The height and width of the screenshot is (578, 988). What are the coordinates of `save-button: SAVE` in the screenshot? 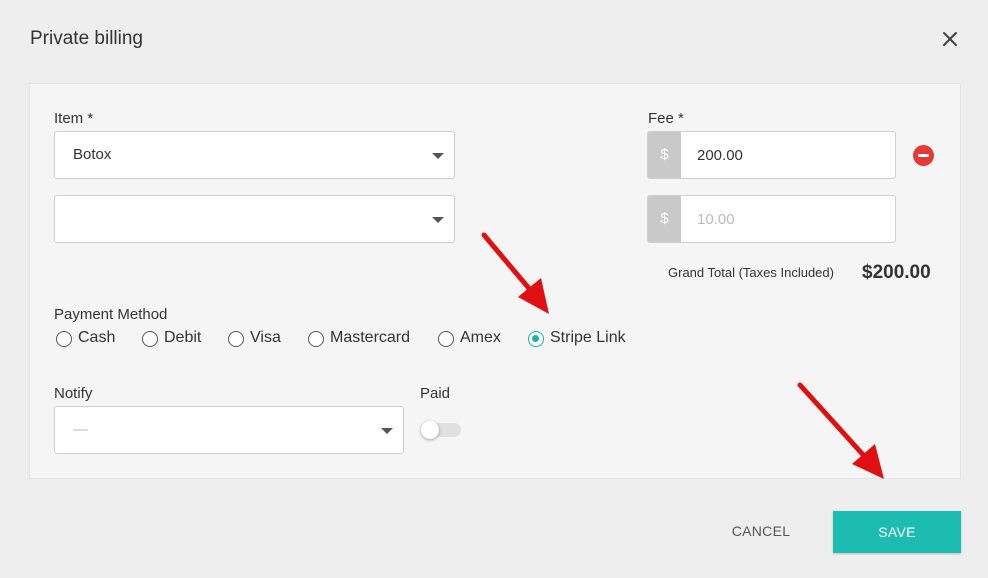 It's located at (897, 532).